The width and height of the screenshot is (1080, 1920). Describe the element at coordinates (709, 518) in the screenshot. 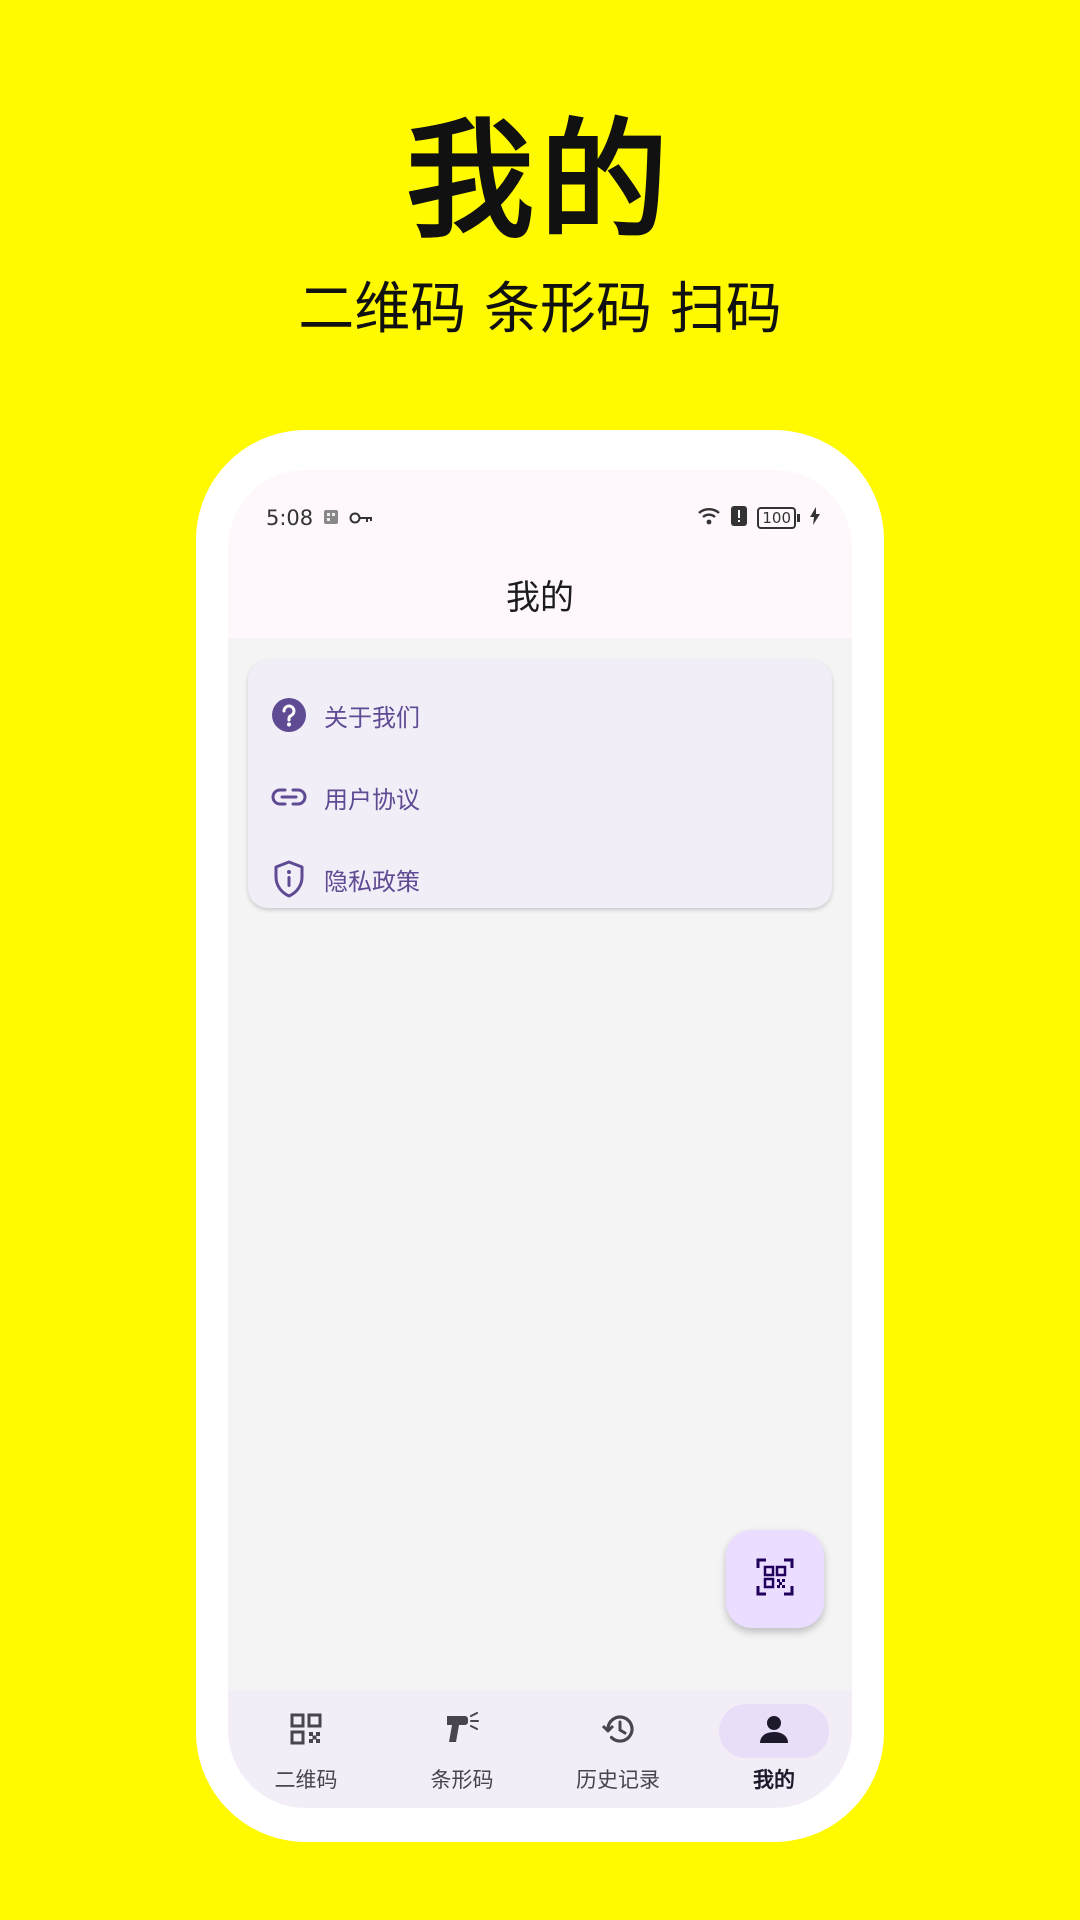

I see `wifi-icon` at that location.